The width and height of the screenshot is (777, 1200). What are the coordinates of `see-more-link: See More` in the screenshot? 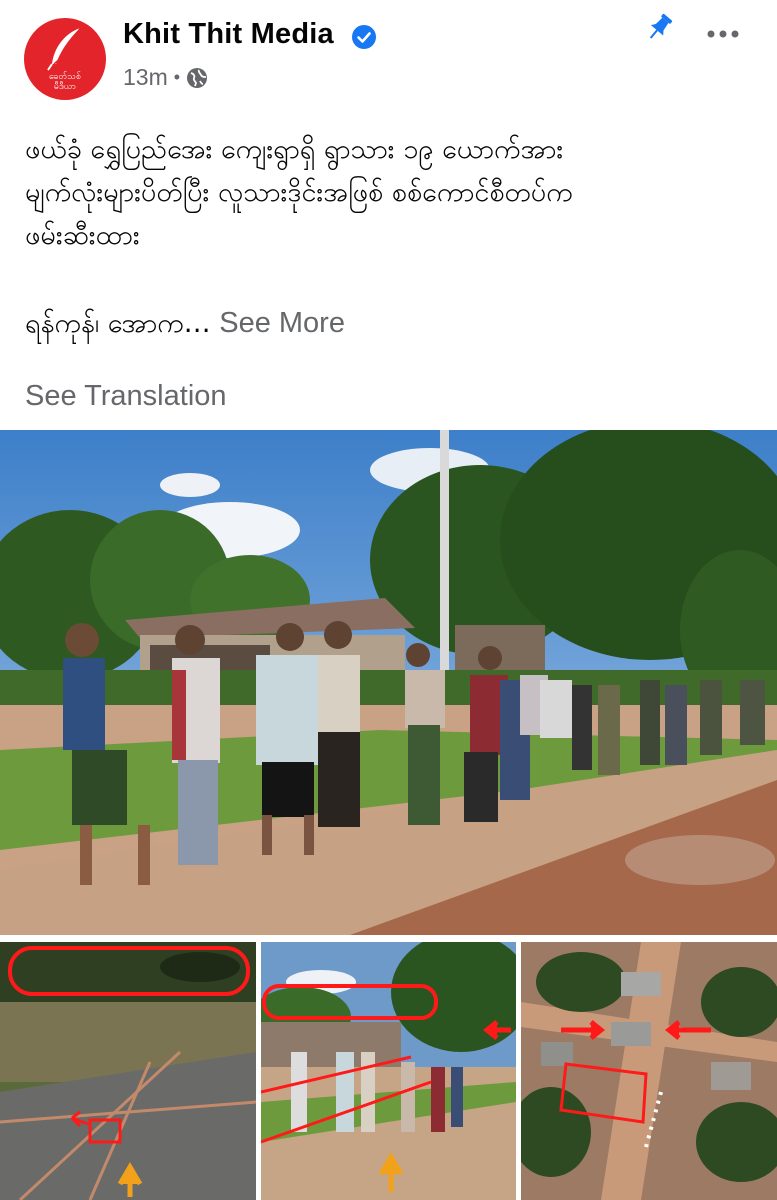 It's located at (282, 323).